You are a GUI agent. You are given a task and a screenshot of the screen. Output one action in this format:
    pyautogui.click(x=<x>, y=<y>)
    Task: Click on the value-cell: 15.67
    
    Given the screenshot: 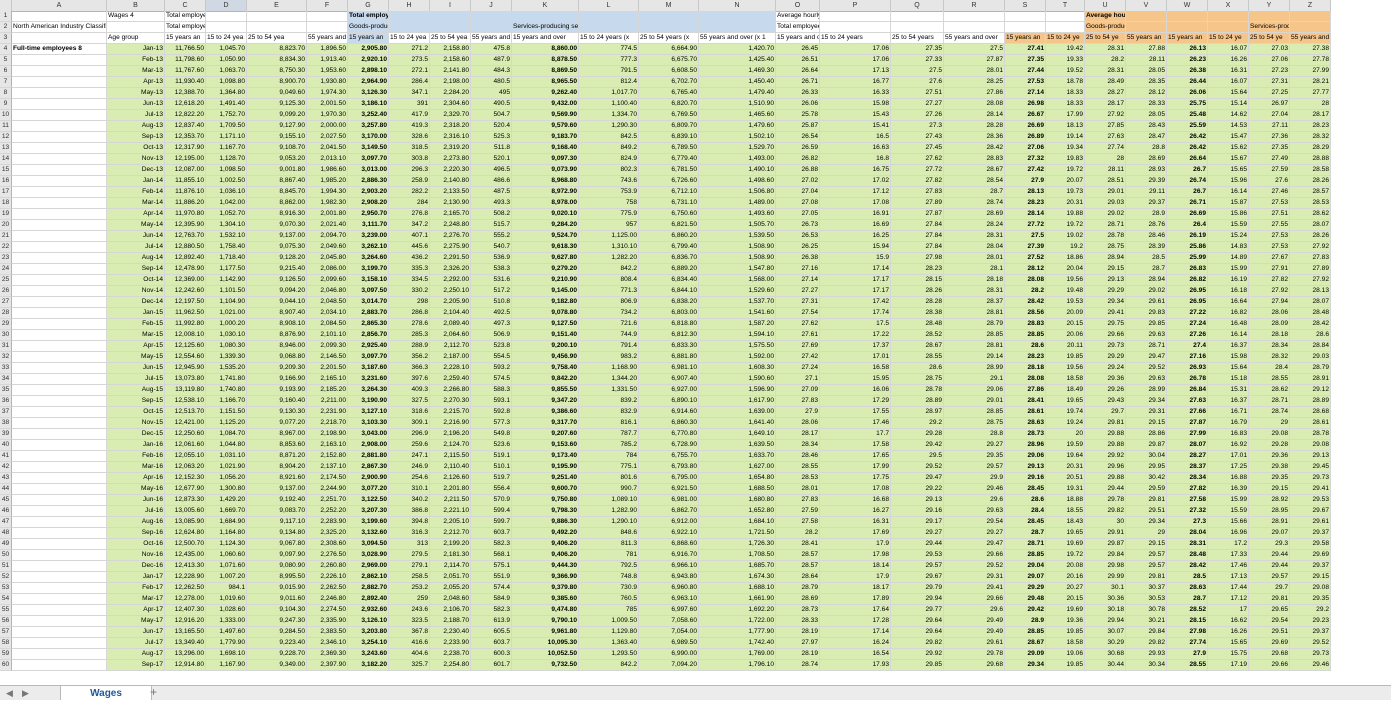 What is the action you would take?
    pyautogui.click(x=1228, y=159)
    